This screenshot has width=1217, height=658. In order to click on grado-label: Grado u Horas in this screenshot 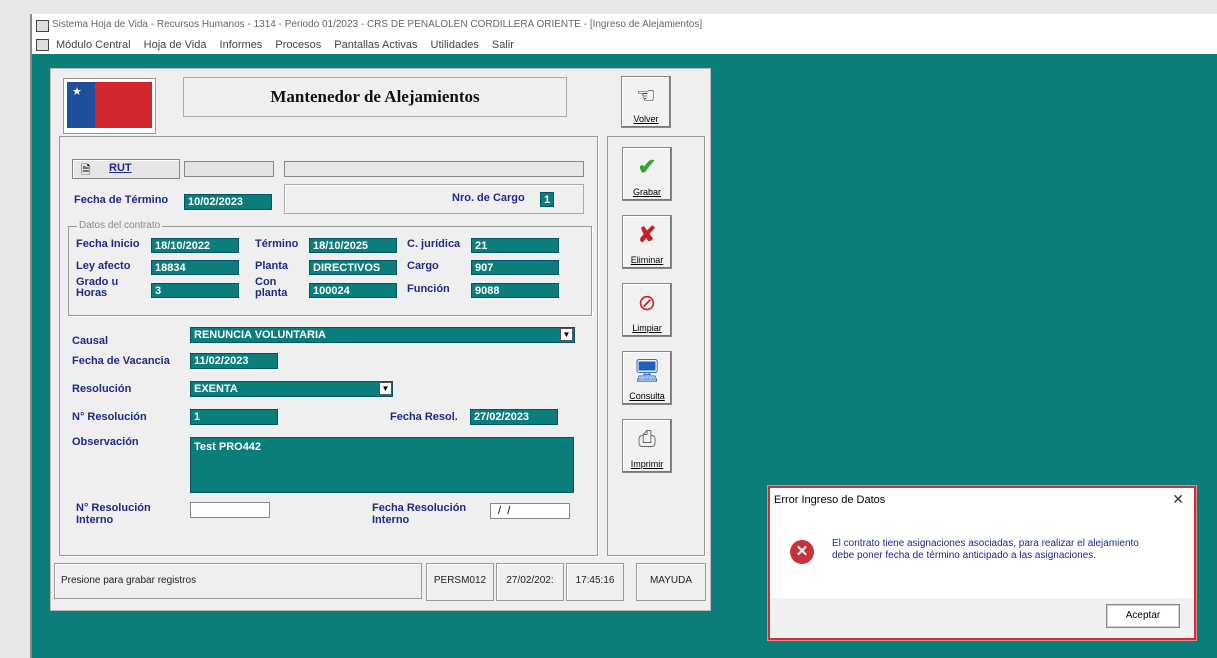, I will do `click(97, 288)`.